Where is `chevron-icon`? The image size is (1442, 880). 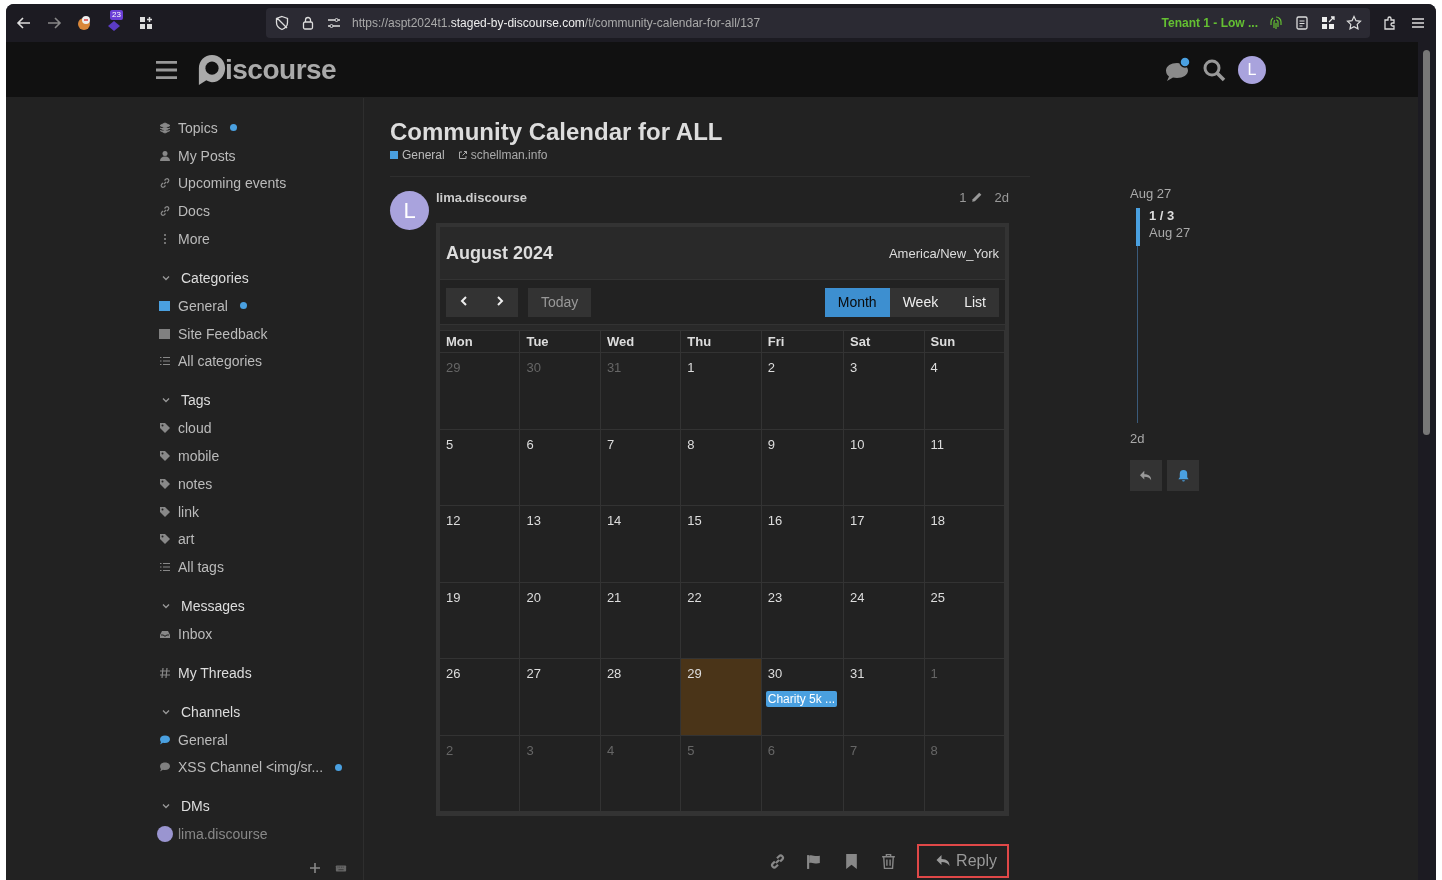
chevron-icon is located at coordinates (166, 278).